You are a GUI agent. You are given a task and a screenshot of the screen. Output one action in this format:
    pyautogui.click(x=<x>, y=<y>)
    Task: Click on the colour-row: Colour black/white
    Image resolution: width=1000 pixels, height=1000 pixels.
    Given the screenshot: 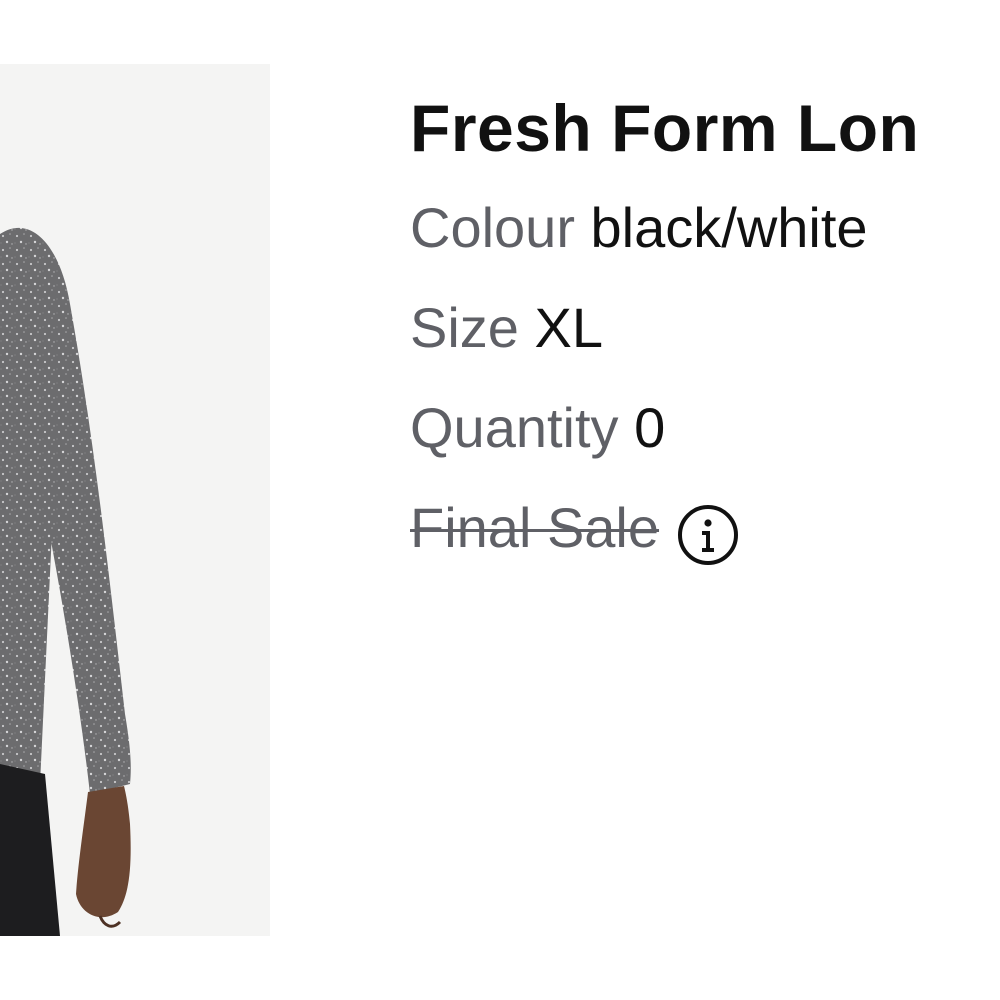 What is the action you would take?
    pyautogui.click(x=705, y=228)
    